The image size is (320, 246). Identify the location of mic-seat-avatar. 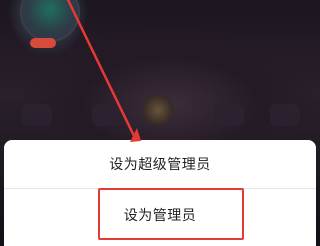
(158, 110).